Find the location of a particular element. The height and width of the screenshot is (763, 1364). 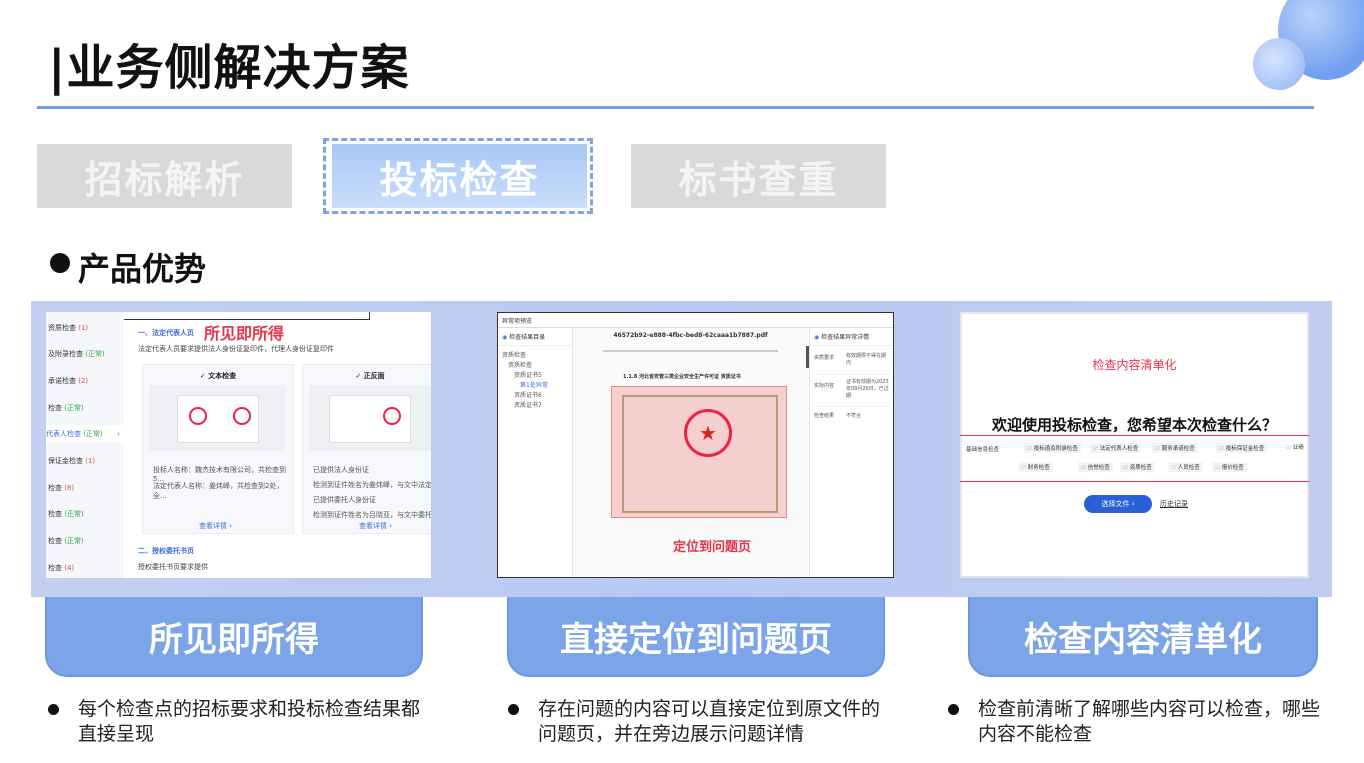

decor-circle-small is located at coordinates (1279, 64).